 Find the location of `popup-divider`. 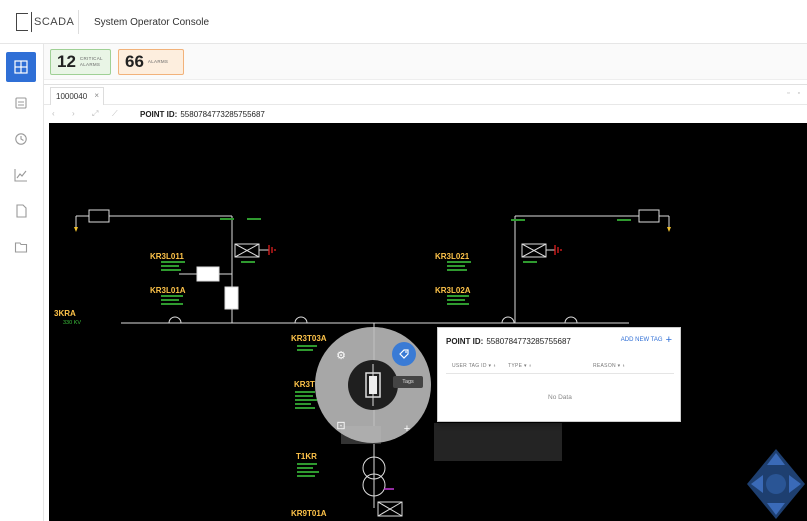

popup-divider is located at coordinates (560, 373).